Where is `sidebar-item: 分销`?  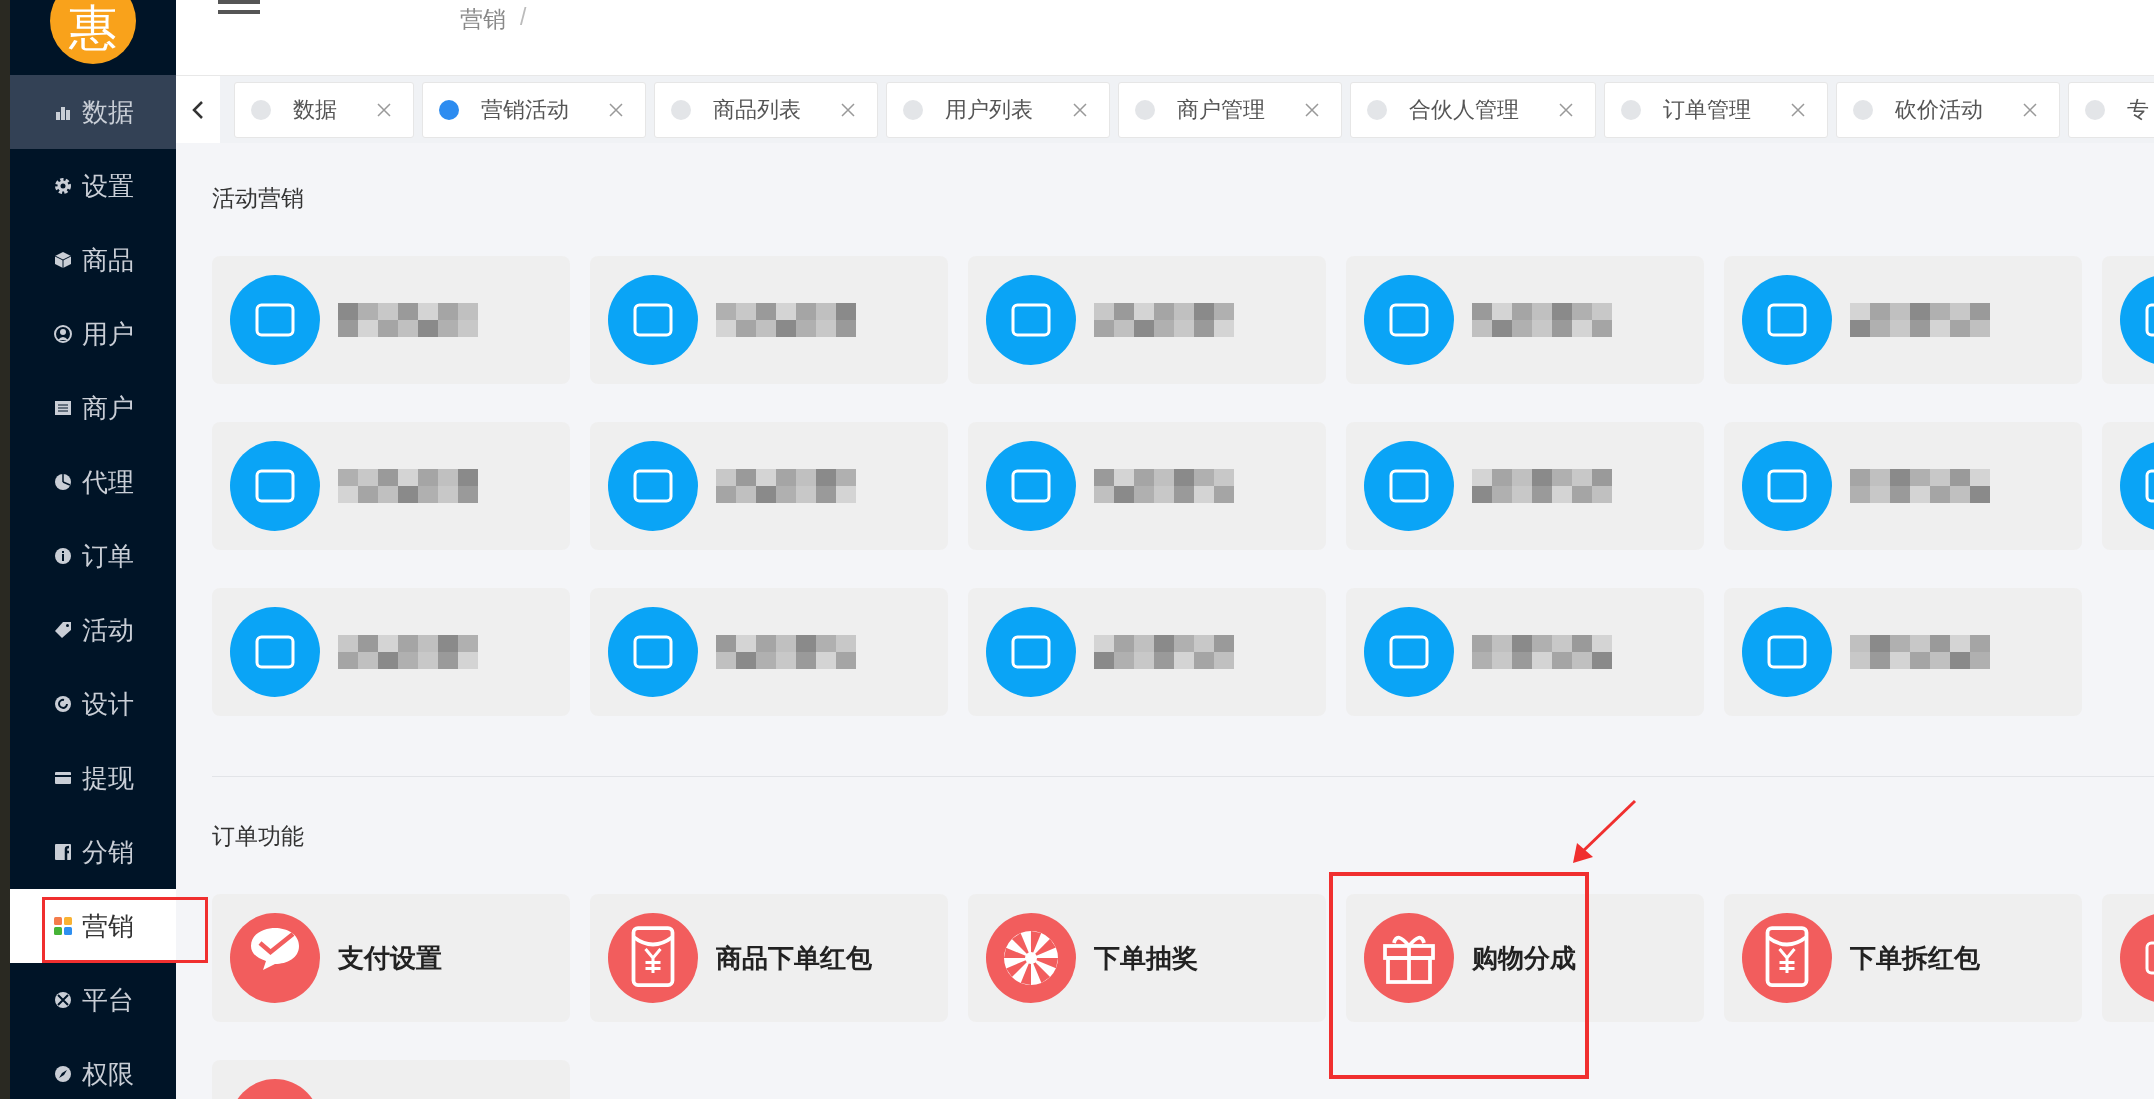 sidebar-item: 分销 is located at coordinates (93, 852).